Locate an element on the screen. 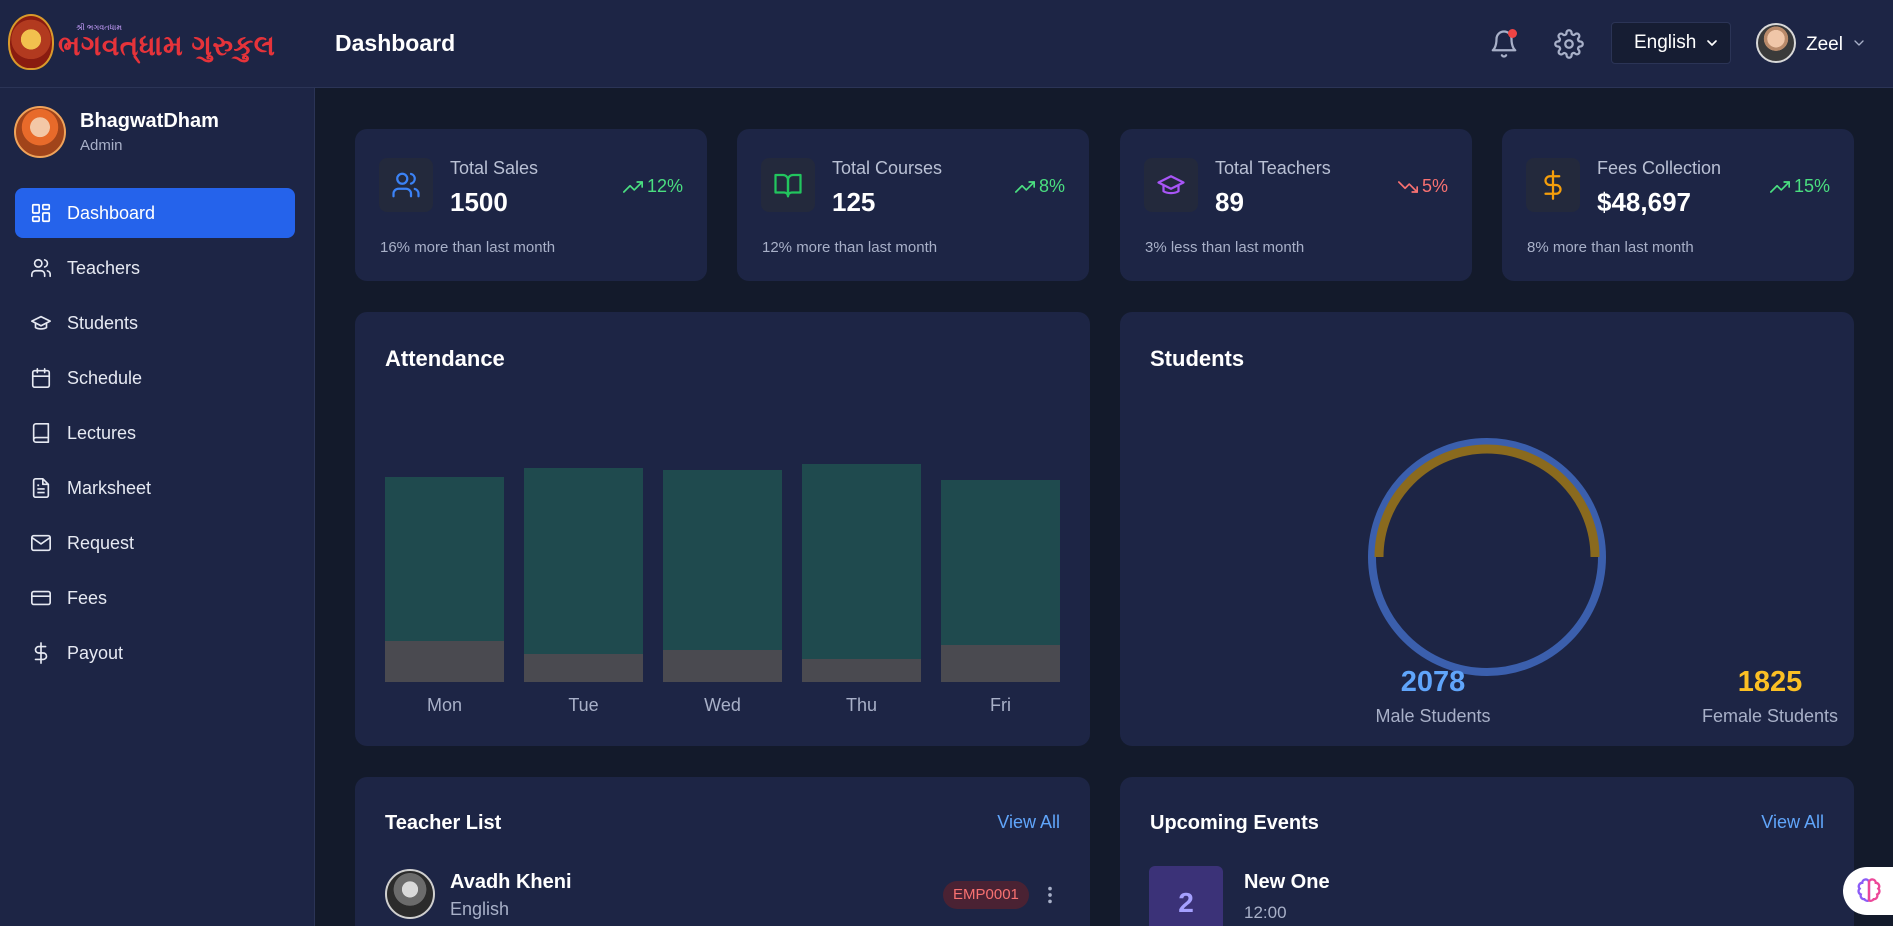 This screenshot has height=926, width=1893. event-title: New One is located at coordinates (1287, 882).